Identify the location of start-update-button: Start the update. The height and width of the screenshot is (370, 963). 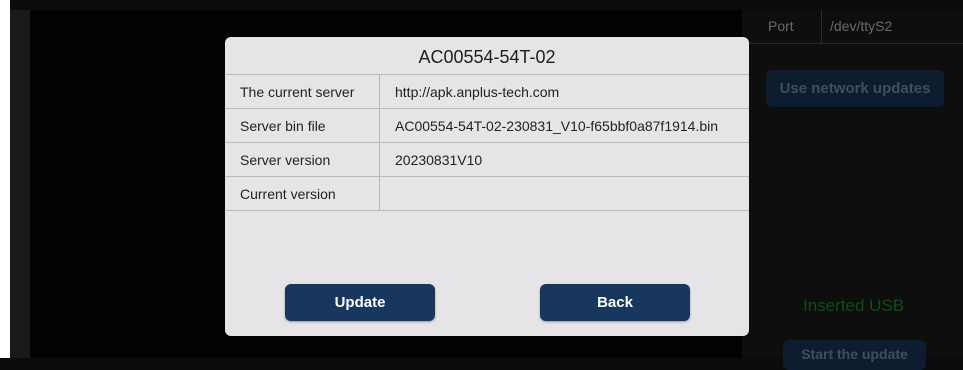
(854, 355).